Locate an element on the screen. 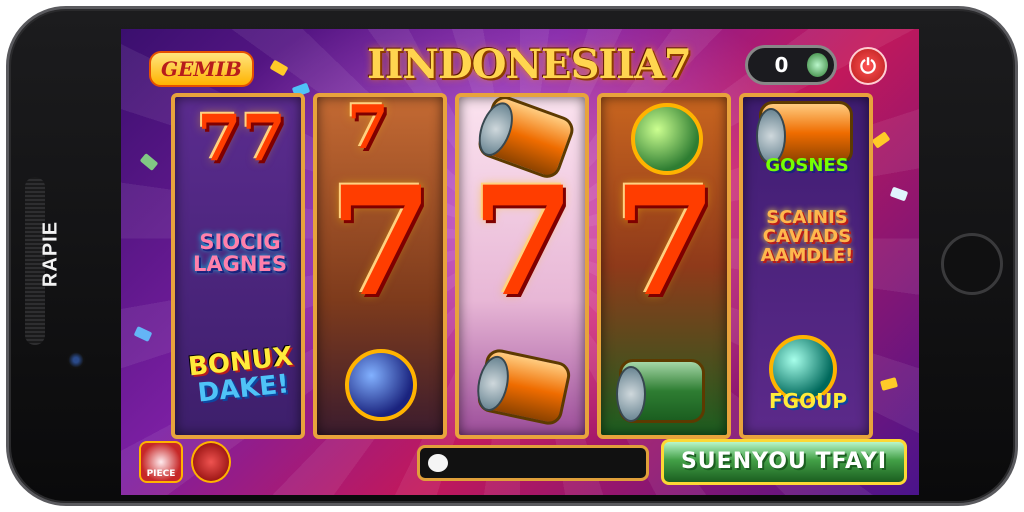 The height and width of the screenshot is (512, 1024). power-button: ⏻ is located at coordinates (868, 66).